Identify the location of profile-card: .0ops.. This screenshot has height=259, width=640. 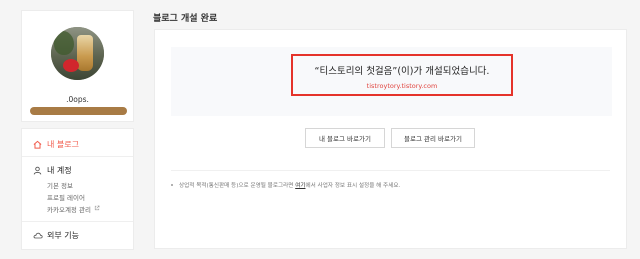
(77, 66).